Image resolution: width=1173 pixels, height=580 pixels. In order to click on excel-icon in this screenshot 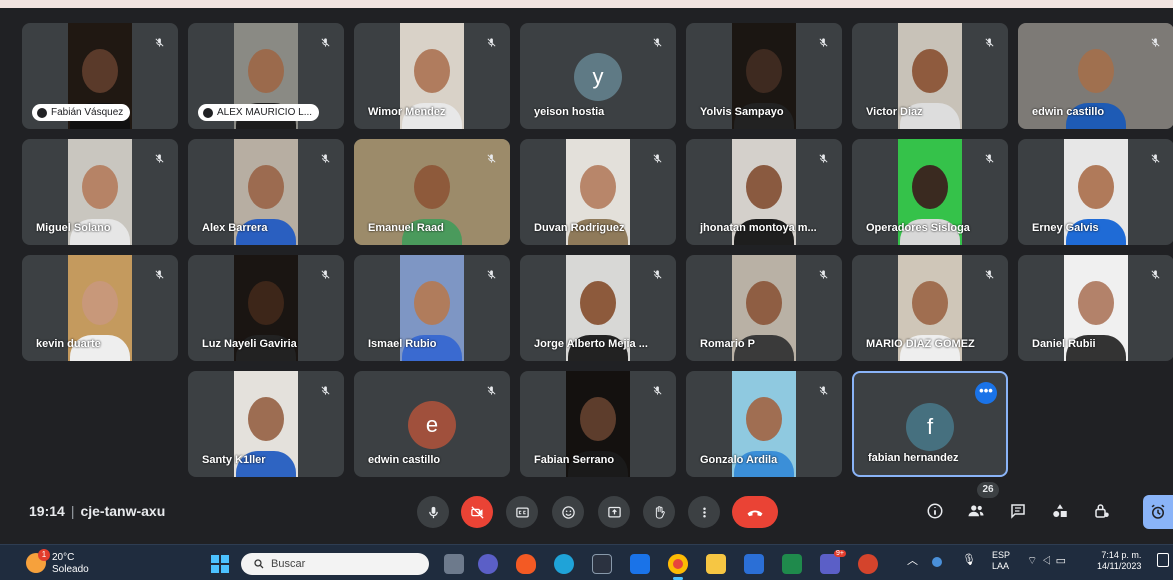, I will do `click(792, 564)`.